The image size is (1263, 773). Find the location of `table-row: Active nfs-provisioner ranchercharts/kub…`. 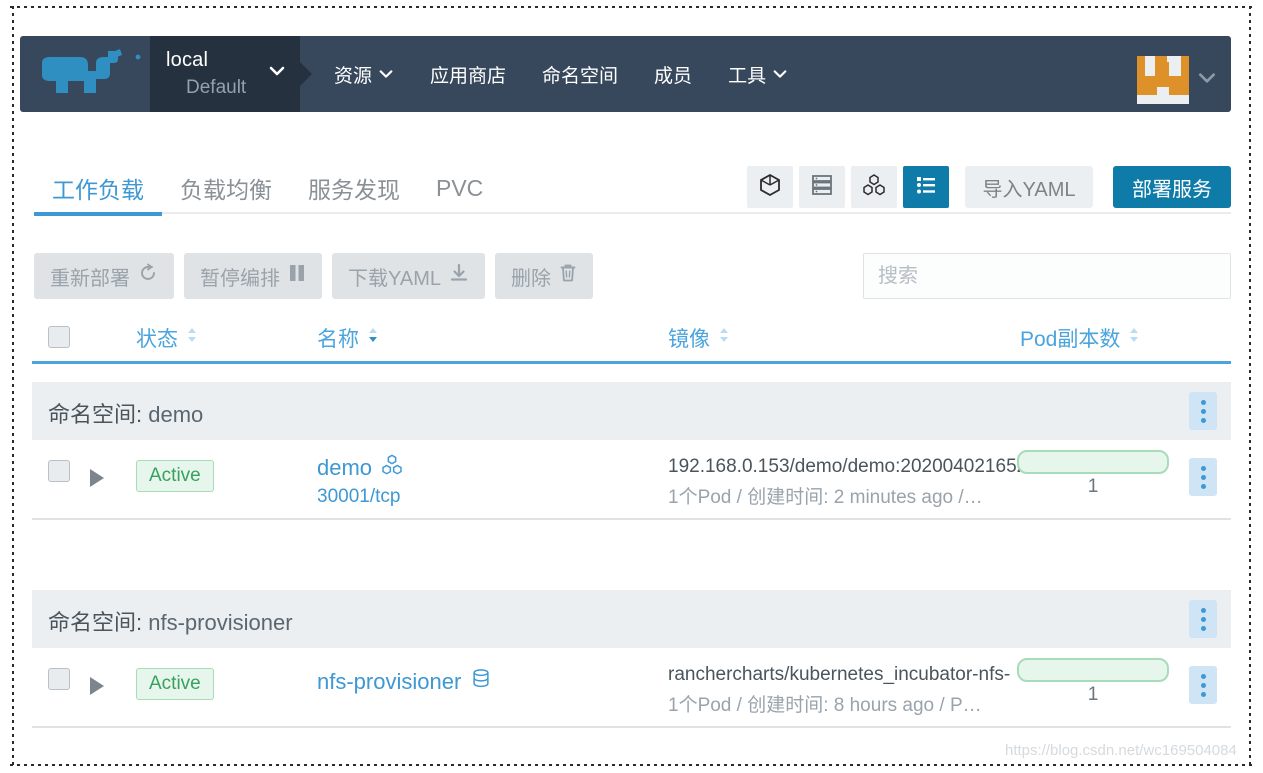

table-row: Active nfs-provisioner ranchercharts/kub… is located at coordinates (631, 688).